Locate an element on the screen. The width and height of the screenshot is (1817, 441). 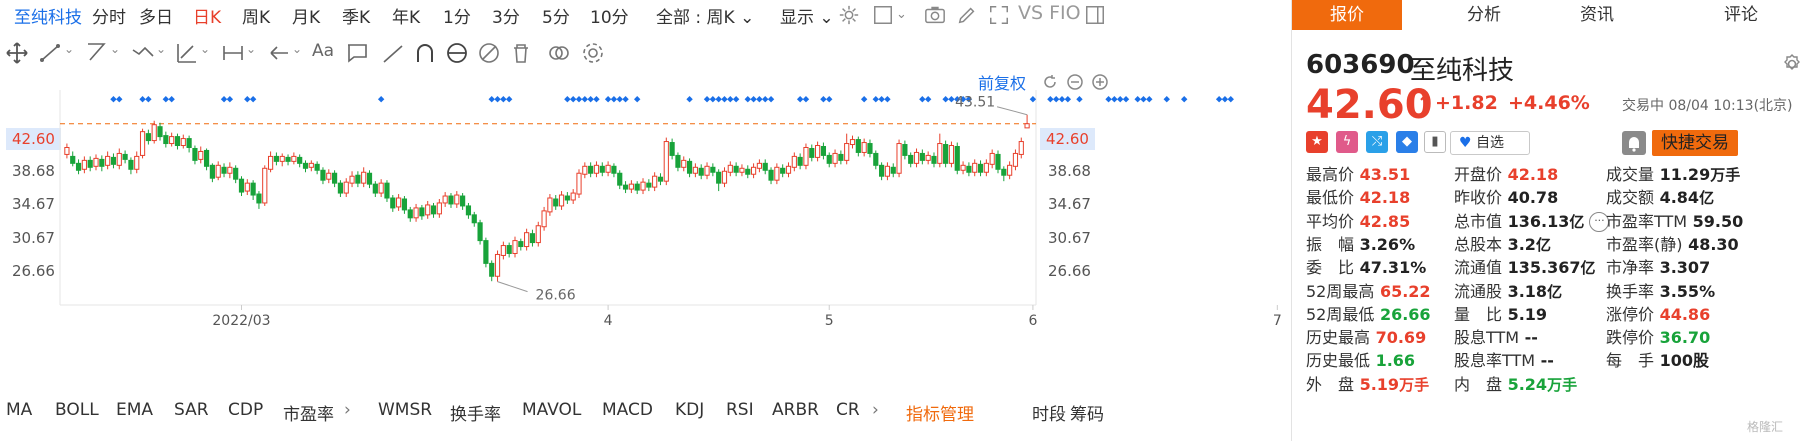
tab-news: 资讯 is located at coordinates (1597, 15).